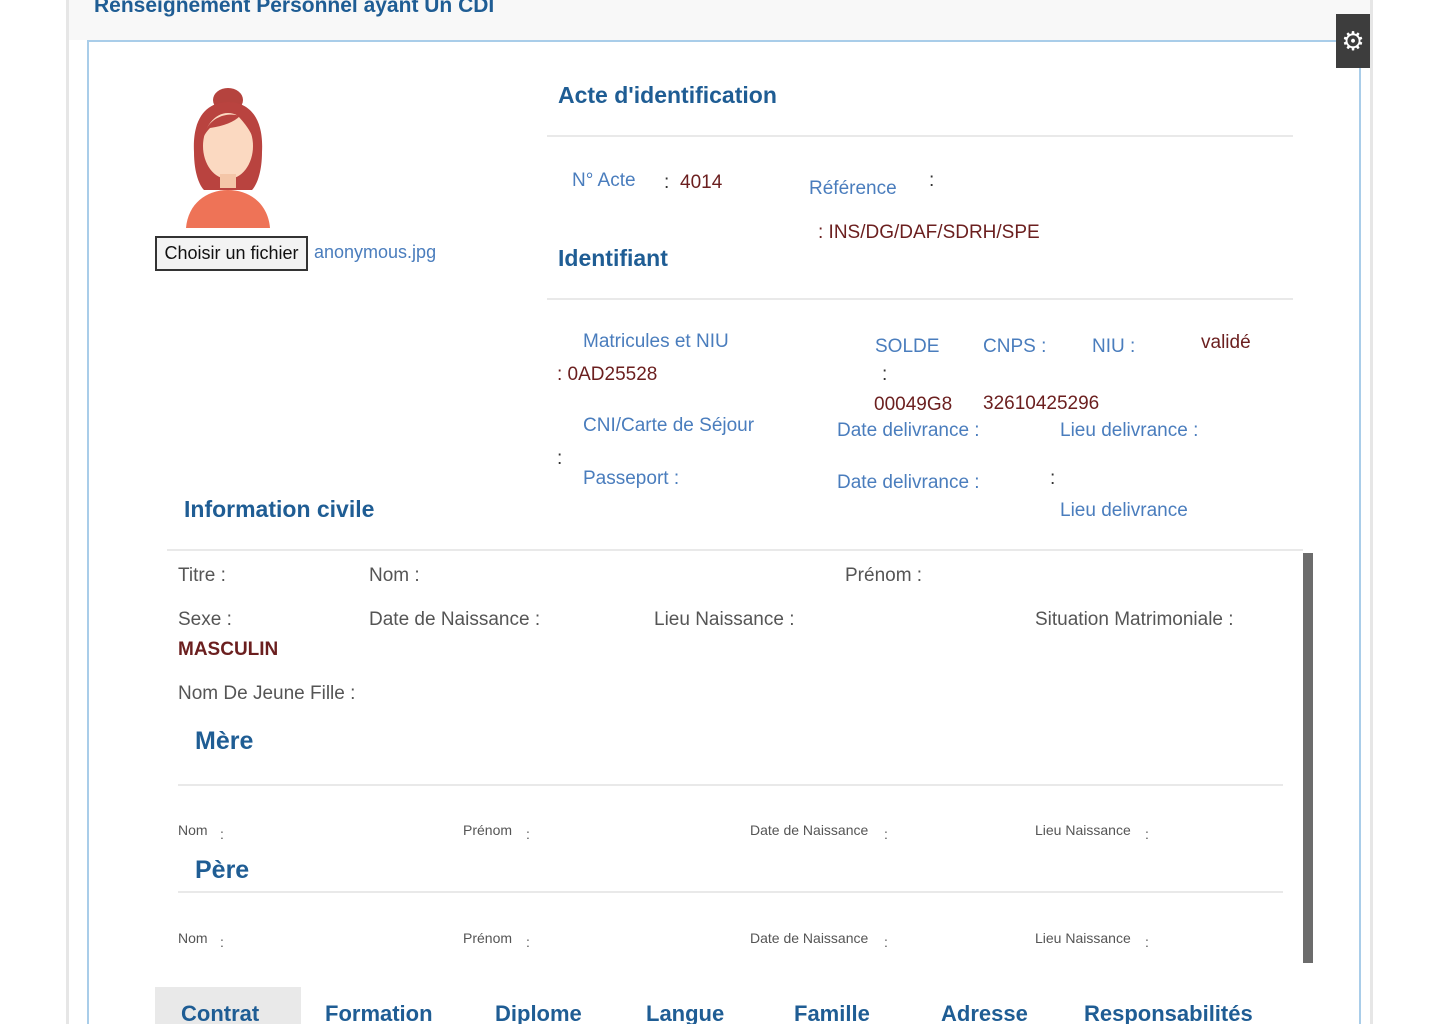 This screenshot has height=1024, width=1440. Describe the element at coordinates (809, 938) in the screenshot. I see `pere-date-label: Date de Naissance` at that location.